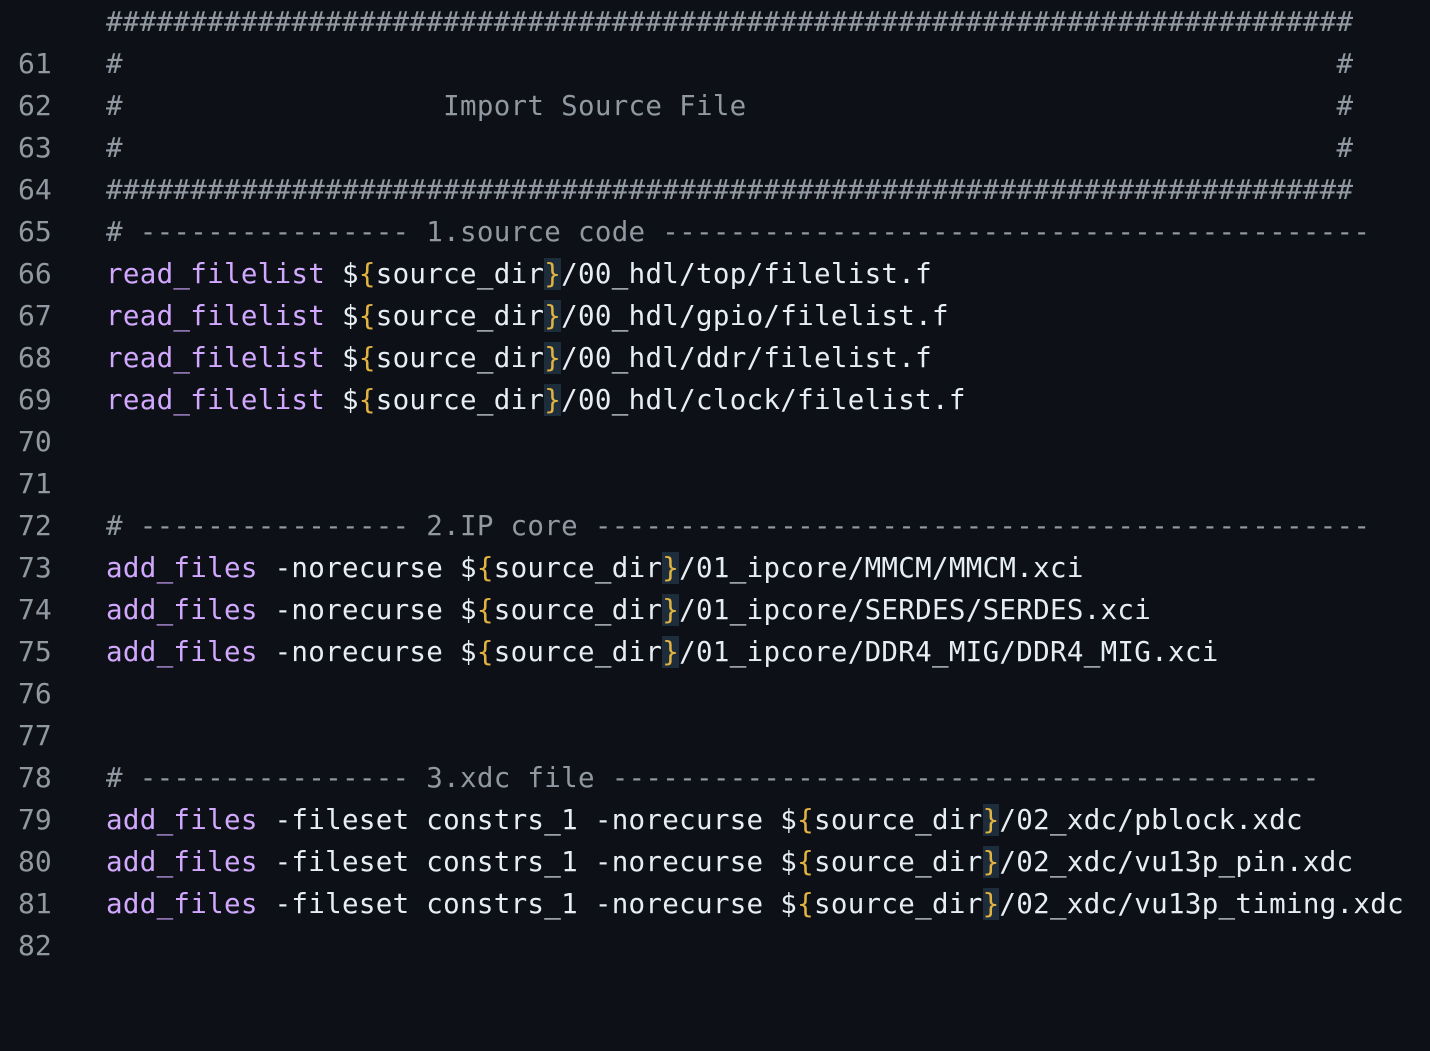 The height and width of the screenshot is (1051, 1430). I want to click on code-line: 72, so click(715, 502).